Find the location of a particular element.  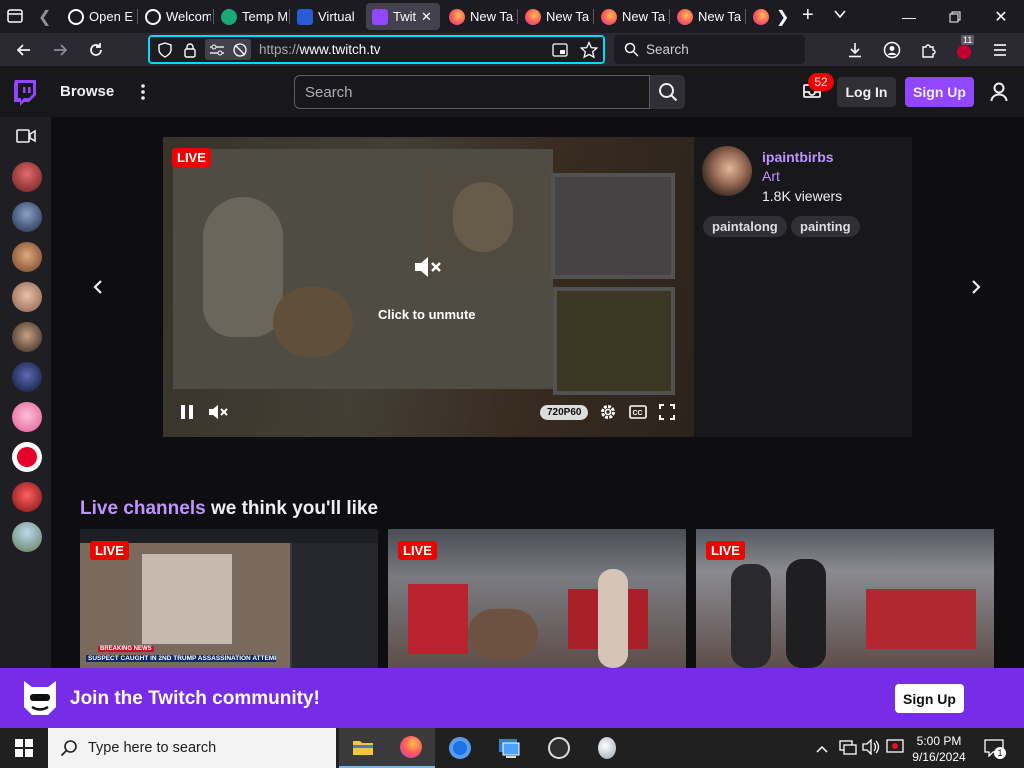

tabs-scroll-right-icon: ❯ is located at coordinates (782, 17).